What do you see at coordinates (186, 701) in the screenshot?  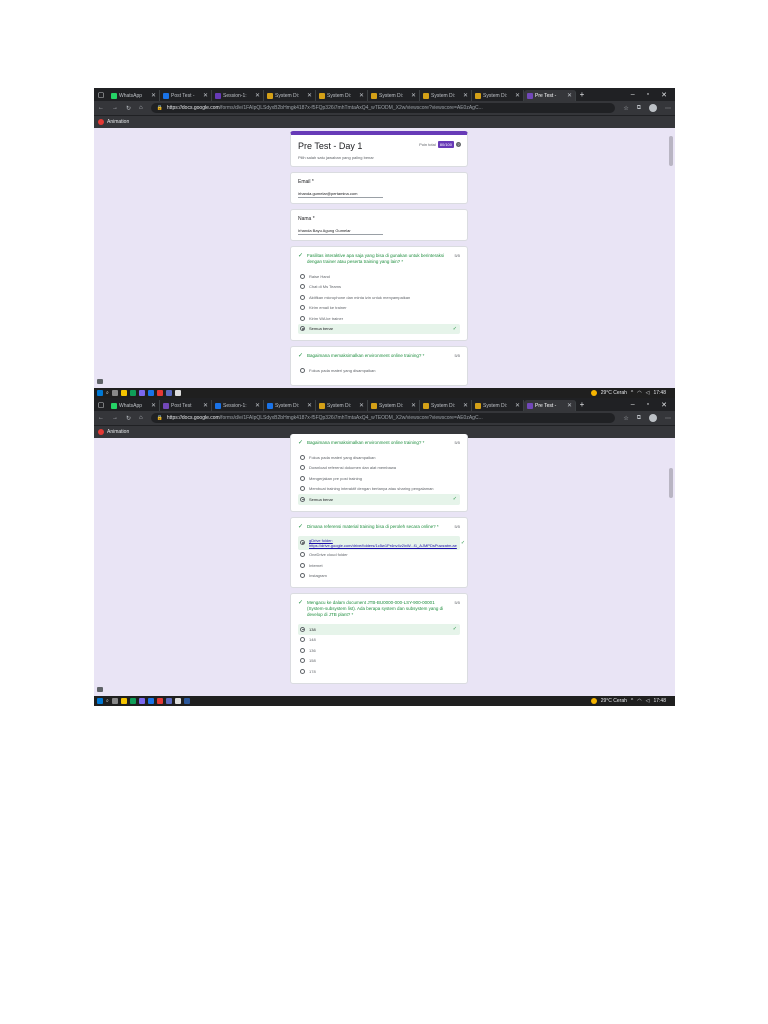 I see `word-icon` at bounding box center [186, 701].